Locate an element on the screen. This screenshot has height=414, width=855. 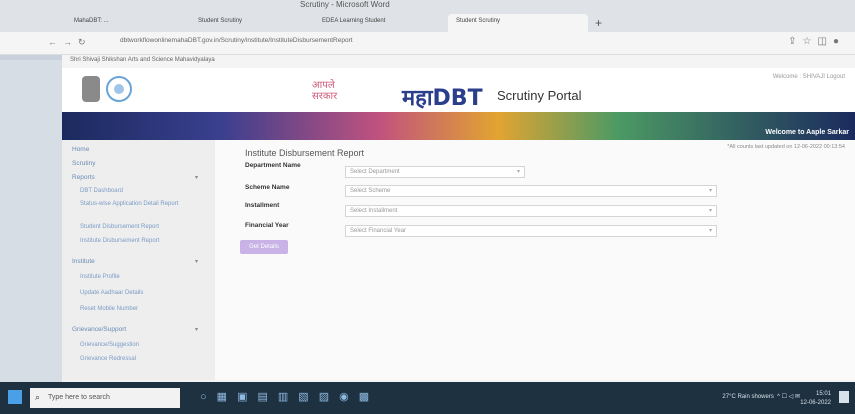
sidebar-item-institute-profile: Institute Profile is located at coordinates (100, 277).